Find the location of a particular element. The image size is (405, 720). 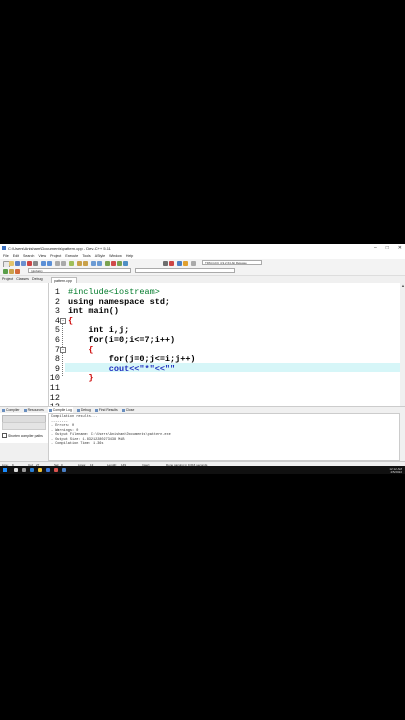

line-number: 10 is located at coordinates (54, 378).